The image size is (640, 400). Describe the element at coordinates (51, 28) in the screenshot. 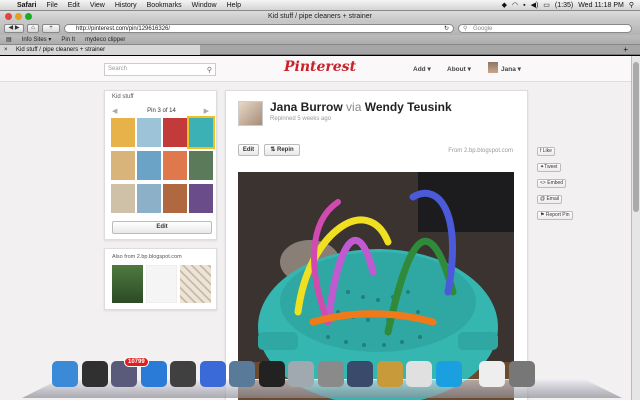

I see `add-bookmark-button: +` at that location.